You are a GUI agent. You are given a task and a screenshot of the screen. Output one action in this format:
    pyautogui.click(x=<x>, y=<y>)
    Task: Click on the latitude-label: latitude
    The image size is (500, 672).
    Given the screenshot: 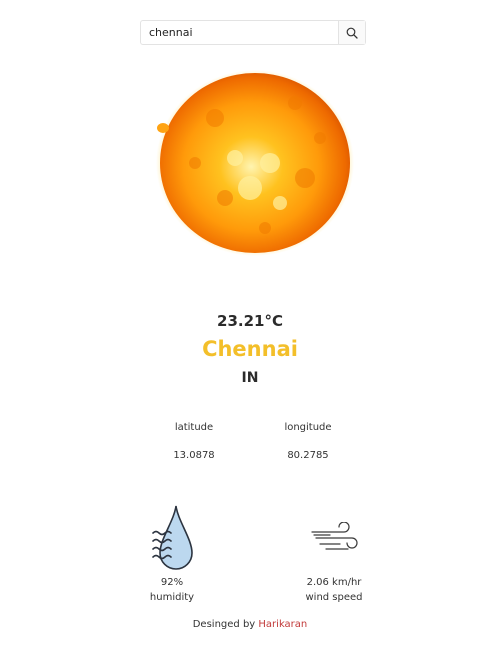 What is the action you would take?
    pyautogui.click(x=194, y=427)
    